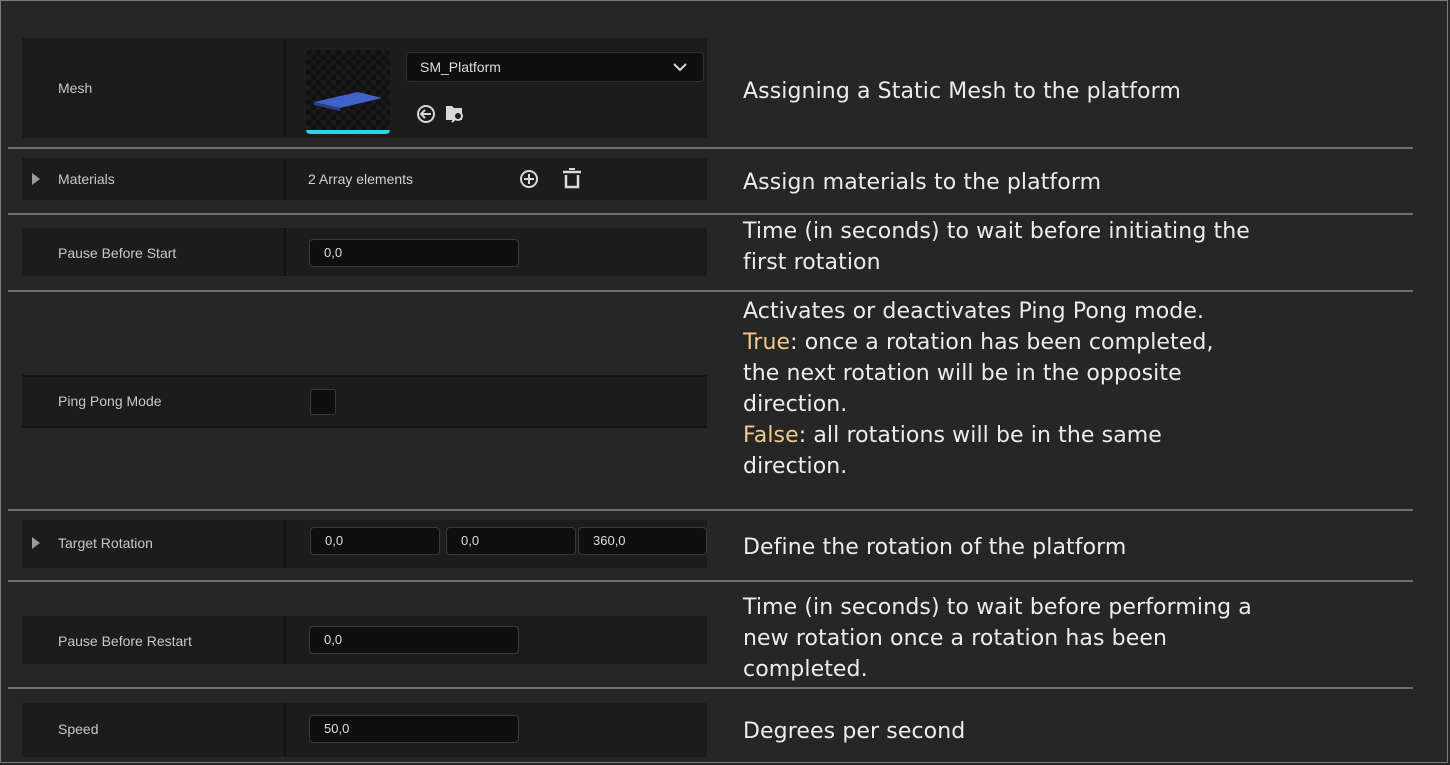  I want to click on use-selected-icon, so click(426, 114).